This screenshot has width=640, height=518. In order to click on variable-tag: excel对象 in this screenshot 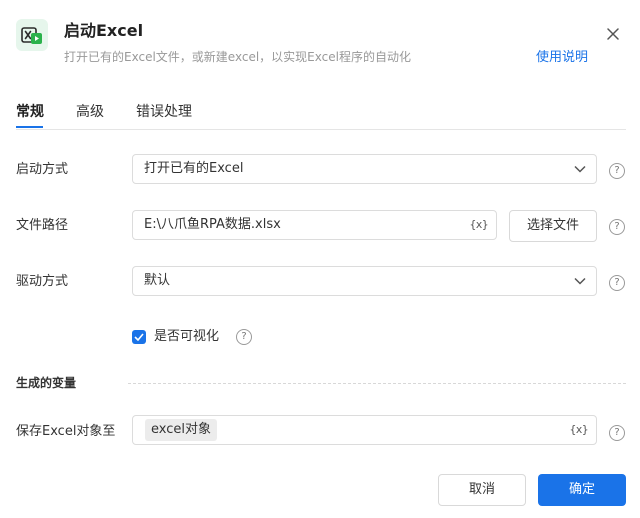, I will do `click(181, 430)`.